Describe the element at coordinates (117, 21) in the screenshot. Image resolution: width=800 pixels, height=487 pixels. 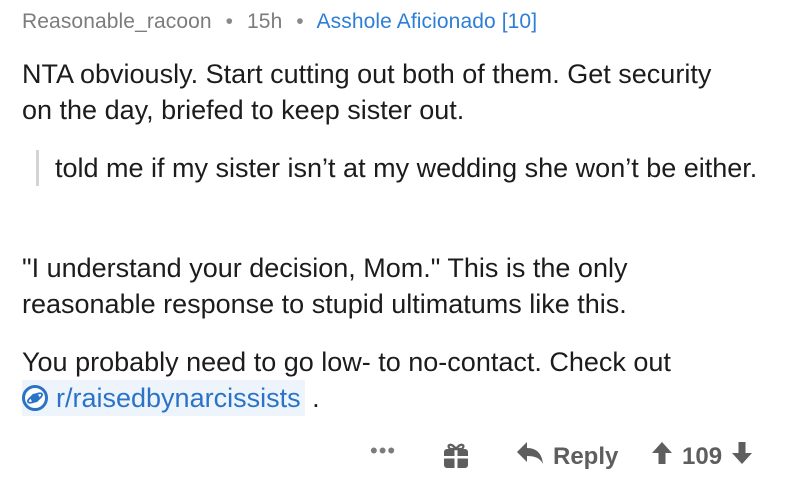
I see `username-link: Reasonable_racoon` at that location.